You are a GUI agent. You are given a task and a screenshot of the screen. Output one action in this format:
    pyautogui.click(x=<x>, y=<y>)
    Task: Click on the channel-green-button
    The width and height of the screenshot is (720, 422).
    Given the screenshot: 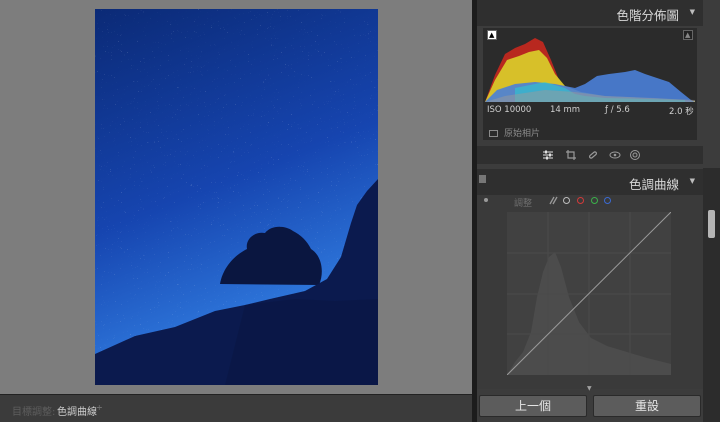 What is the action you would take?
    pyautogui.click(x=594, y=200)
    